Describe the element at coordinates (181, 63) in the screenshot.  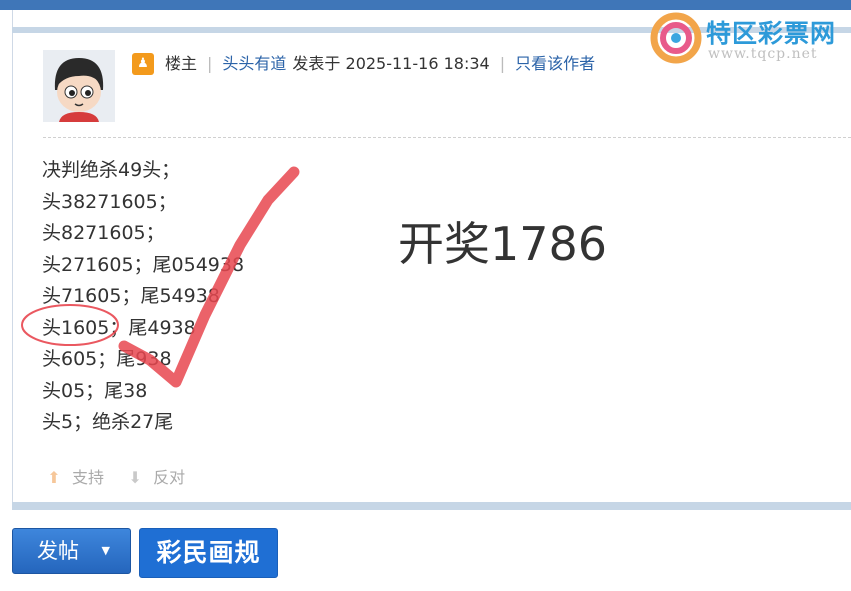
I see `owner-label: 楼主` at that location.